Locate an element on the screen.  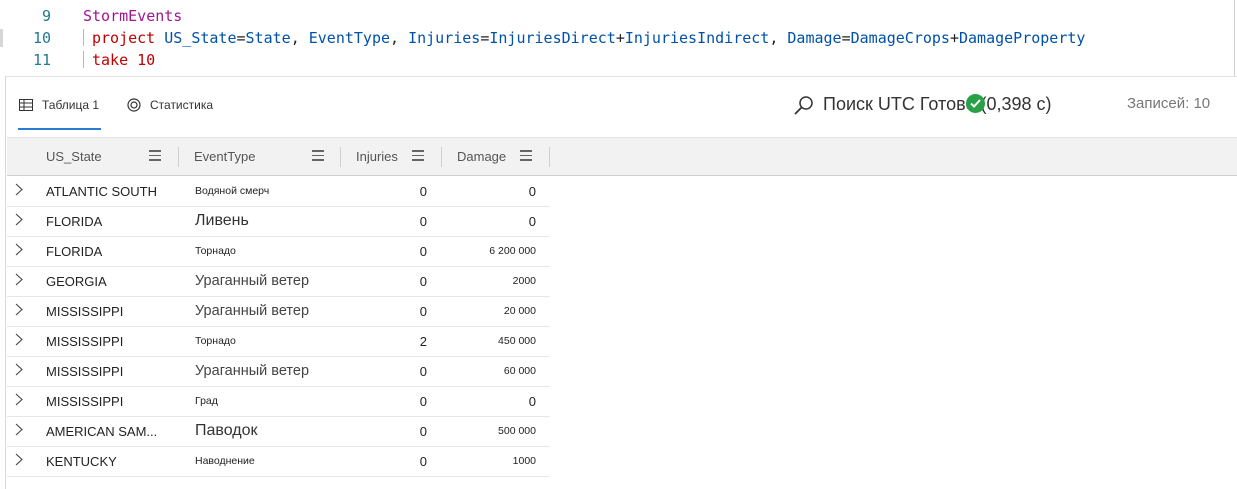
search-icon is located at coordinates (803, 105).